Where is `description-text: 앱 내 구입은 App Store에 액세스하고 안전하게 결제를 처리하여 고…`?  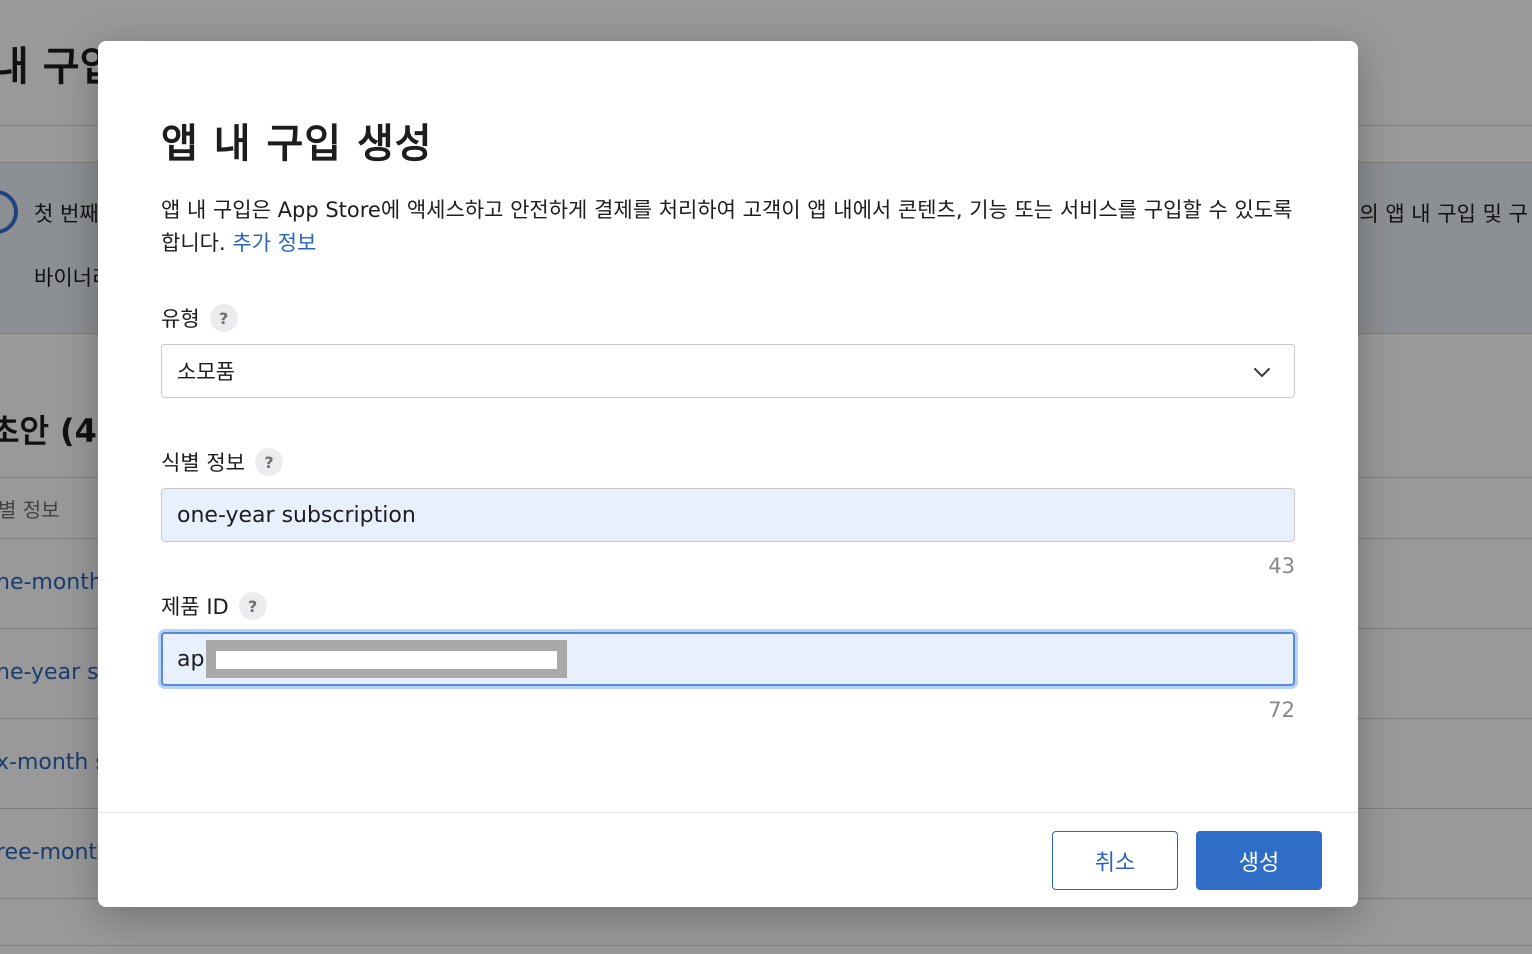 description-text: 앱 내 구입은 App Store에 액세스하고 안전하게 결제를 처리하여 고… is located at coordinates (727, 226).